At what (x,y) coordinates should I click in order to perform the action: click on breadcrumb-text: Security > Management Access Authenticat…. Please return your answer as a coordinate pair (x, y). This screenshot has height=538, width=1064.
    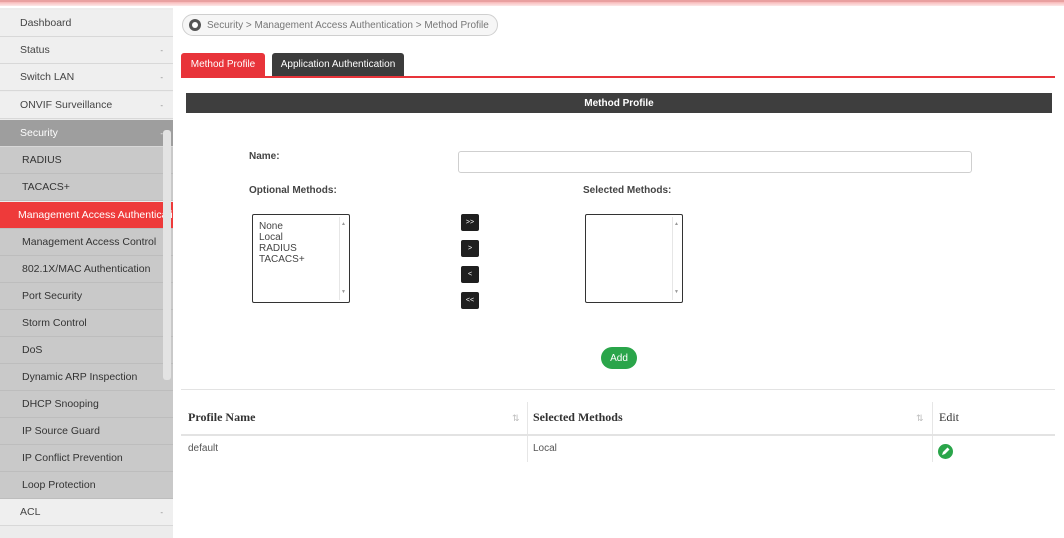
    Looking at the image, I should click on (348, 25).